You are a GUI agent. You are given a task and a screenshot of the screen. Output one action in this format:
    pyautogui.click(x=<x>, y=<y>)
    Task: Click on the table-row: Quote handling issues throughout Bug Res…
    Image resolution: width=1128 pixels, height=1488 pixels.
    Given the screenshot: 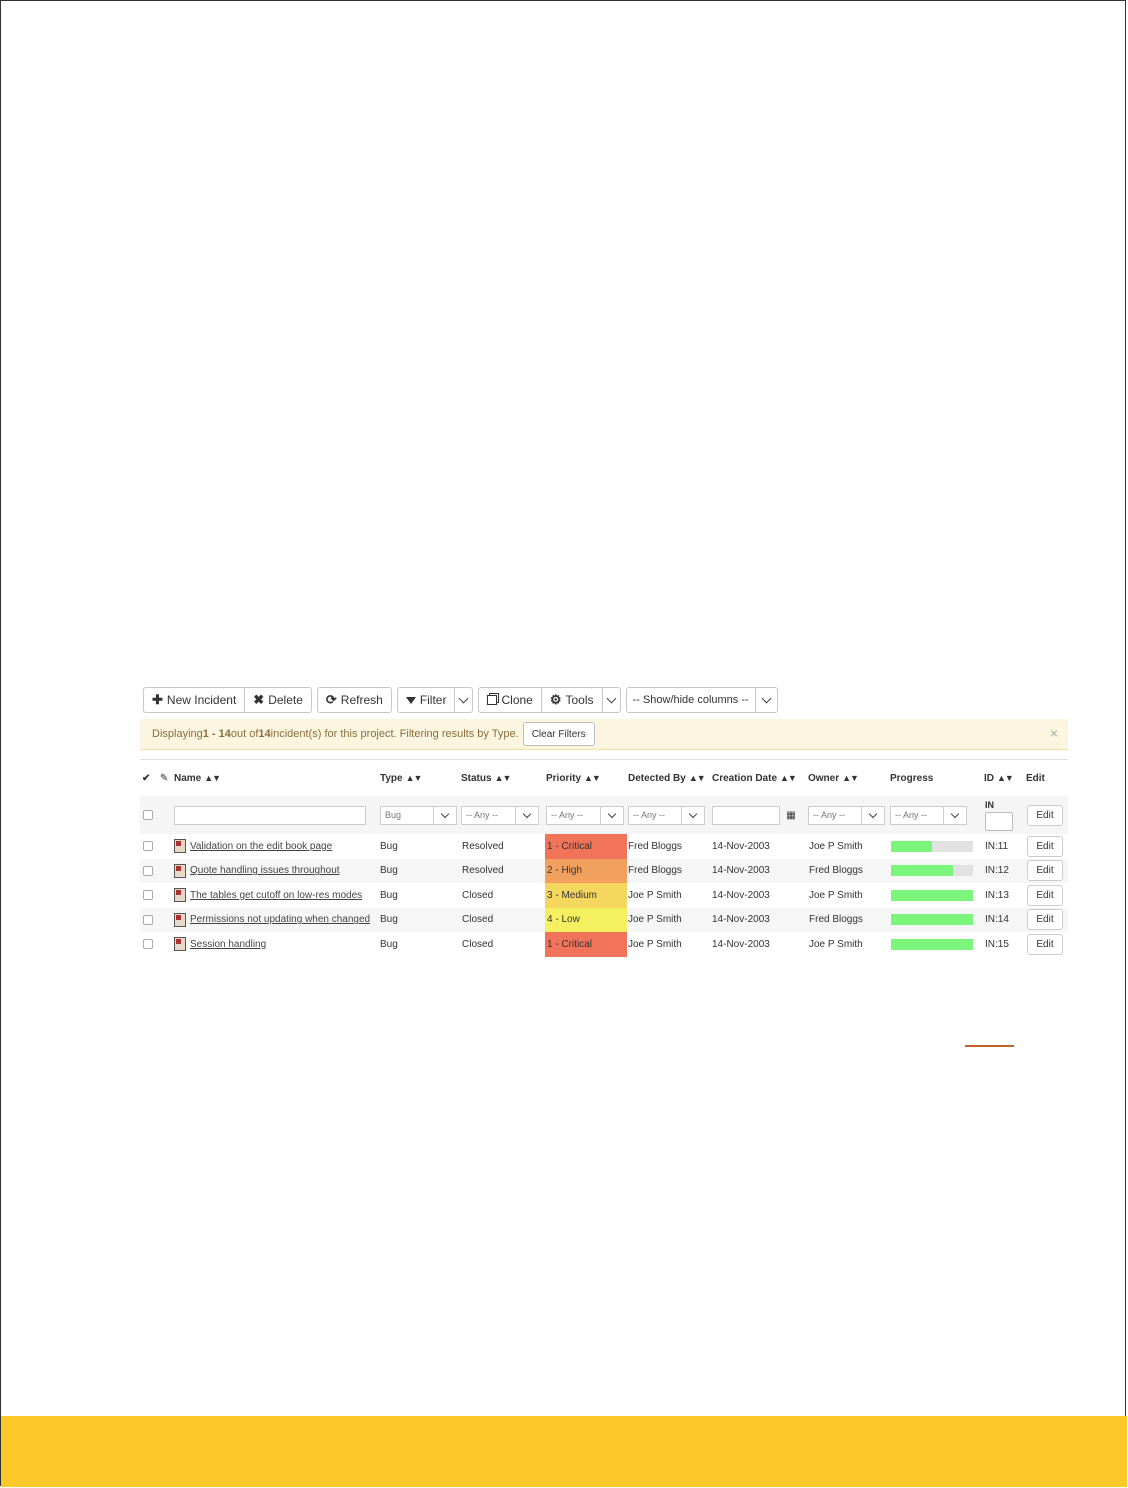 What is the action you would take?
    pyautogui.click(x=604, y=871)
    